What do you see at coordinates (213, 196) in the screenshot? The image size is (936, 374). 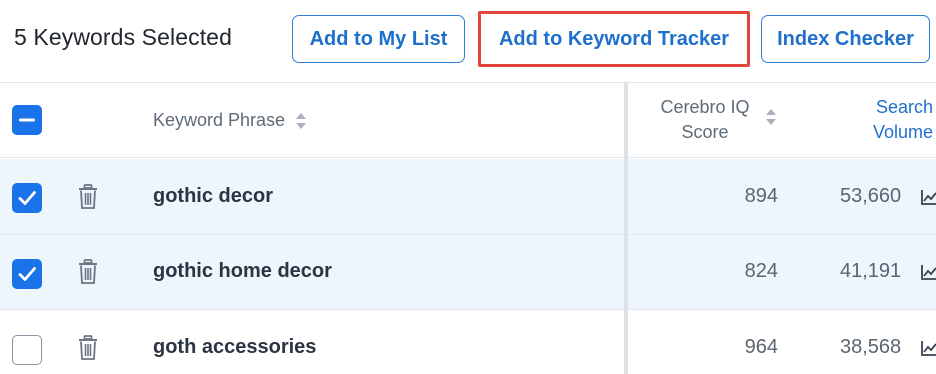 I see `keyword-phrase: gothic decor` at bounding box center [213, 196].